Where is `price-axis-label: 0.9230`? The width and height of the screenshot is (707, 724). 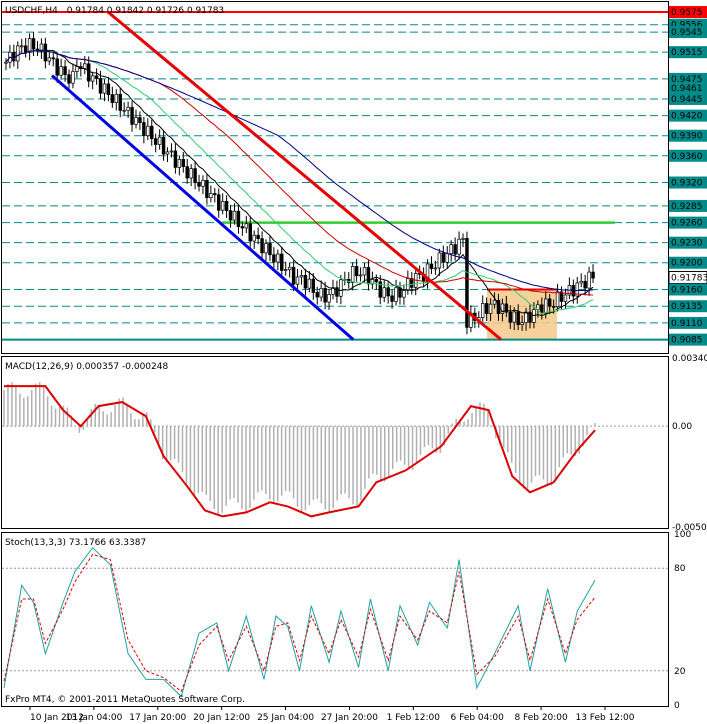
price-axis-label: 0.9230 is located at coordinates (687, 244).